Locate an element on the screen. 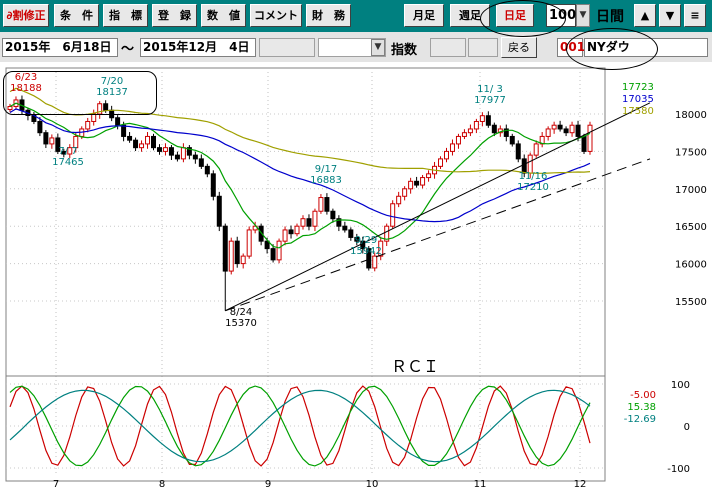  annotation-value: 18188 is located at coordinates (26, 88).